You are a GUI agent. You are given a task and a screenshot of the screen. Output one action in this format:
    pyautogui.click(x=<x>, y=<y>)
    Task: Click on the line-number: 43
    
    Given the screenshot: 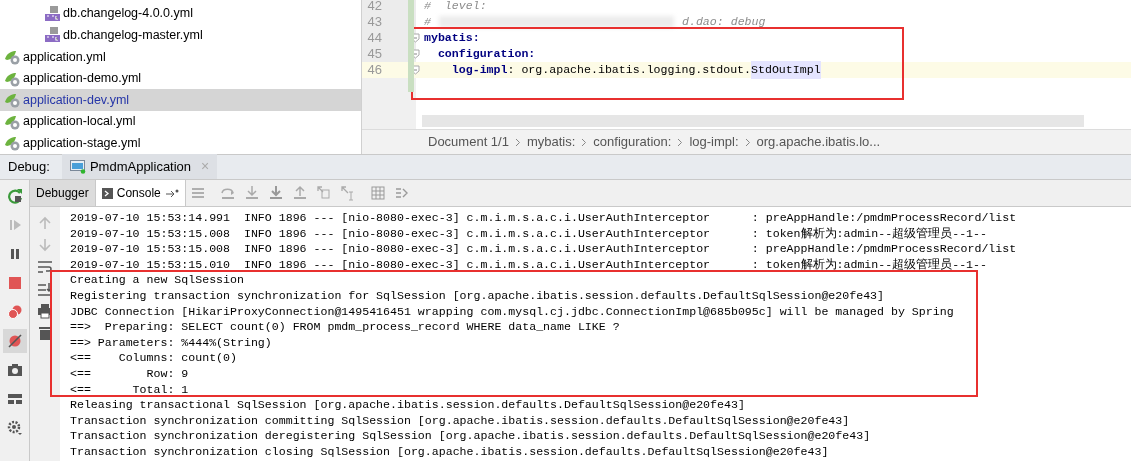 What is the action you would take?
    pyautogui.click(x=374, y=22)
    